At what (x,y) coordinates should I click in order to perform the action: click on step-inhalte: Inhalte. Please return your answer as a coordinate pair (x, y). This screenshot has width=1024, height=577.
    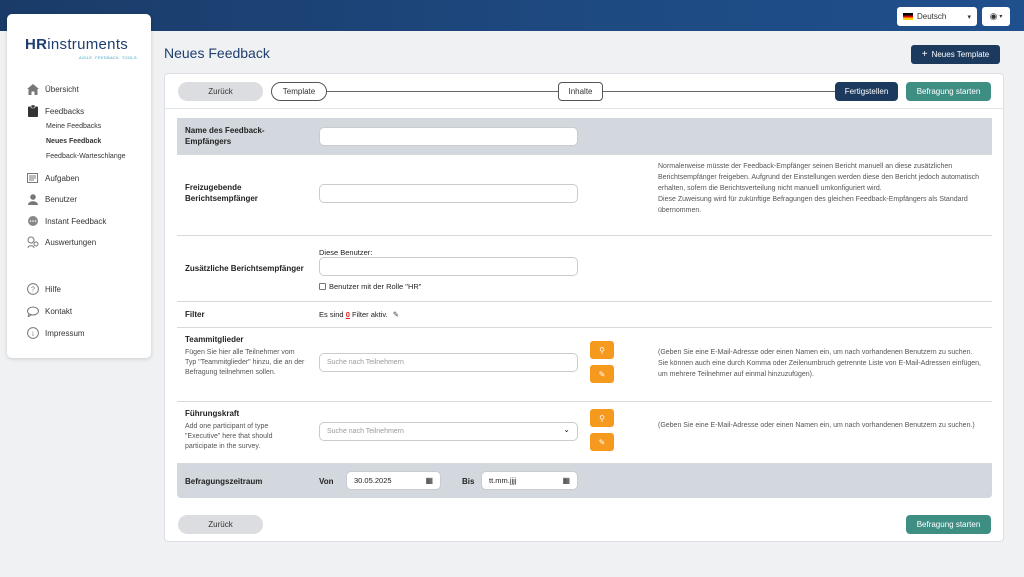
    Looking at the image, I should click on (580, 91).